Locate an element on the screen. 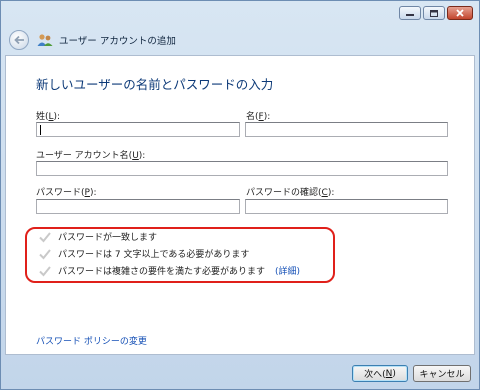  minimize-icon is located at coordinates (410, 15).